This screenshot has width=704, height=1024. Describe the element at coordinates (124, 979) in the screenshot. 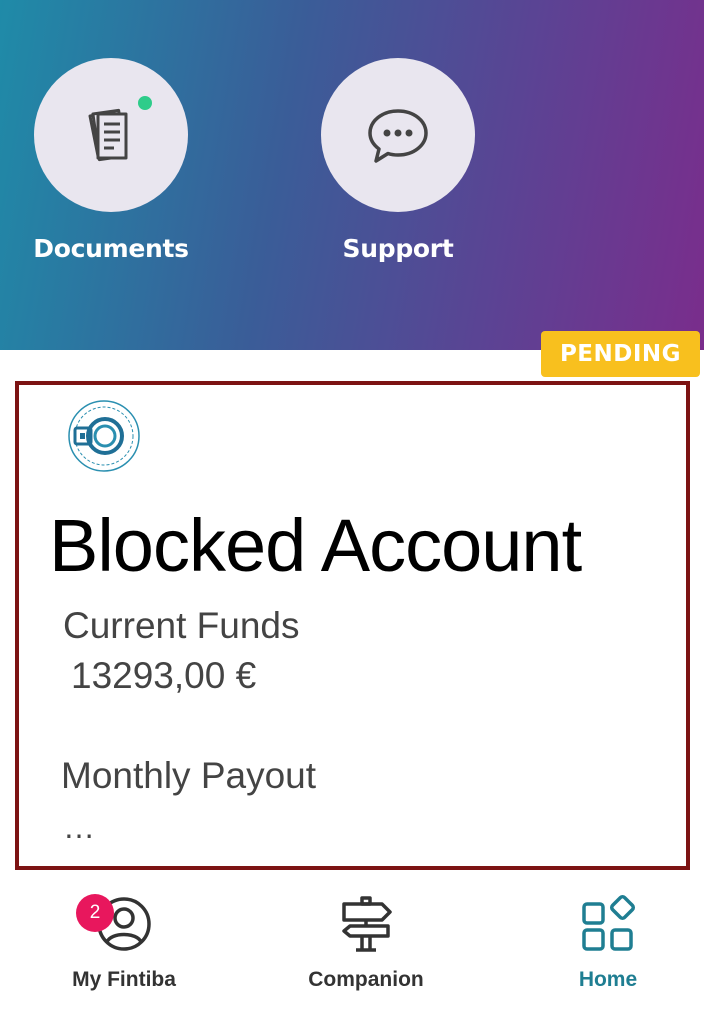

I see `nav-label-my-fintiba: My Fintiba` at that location.